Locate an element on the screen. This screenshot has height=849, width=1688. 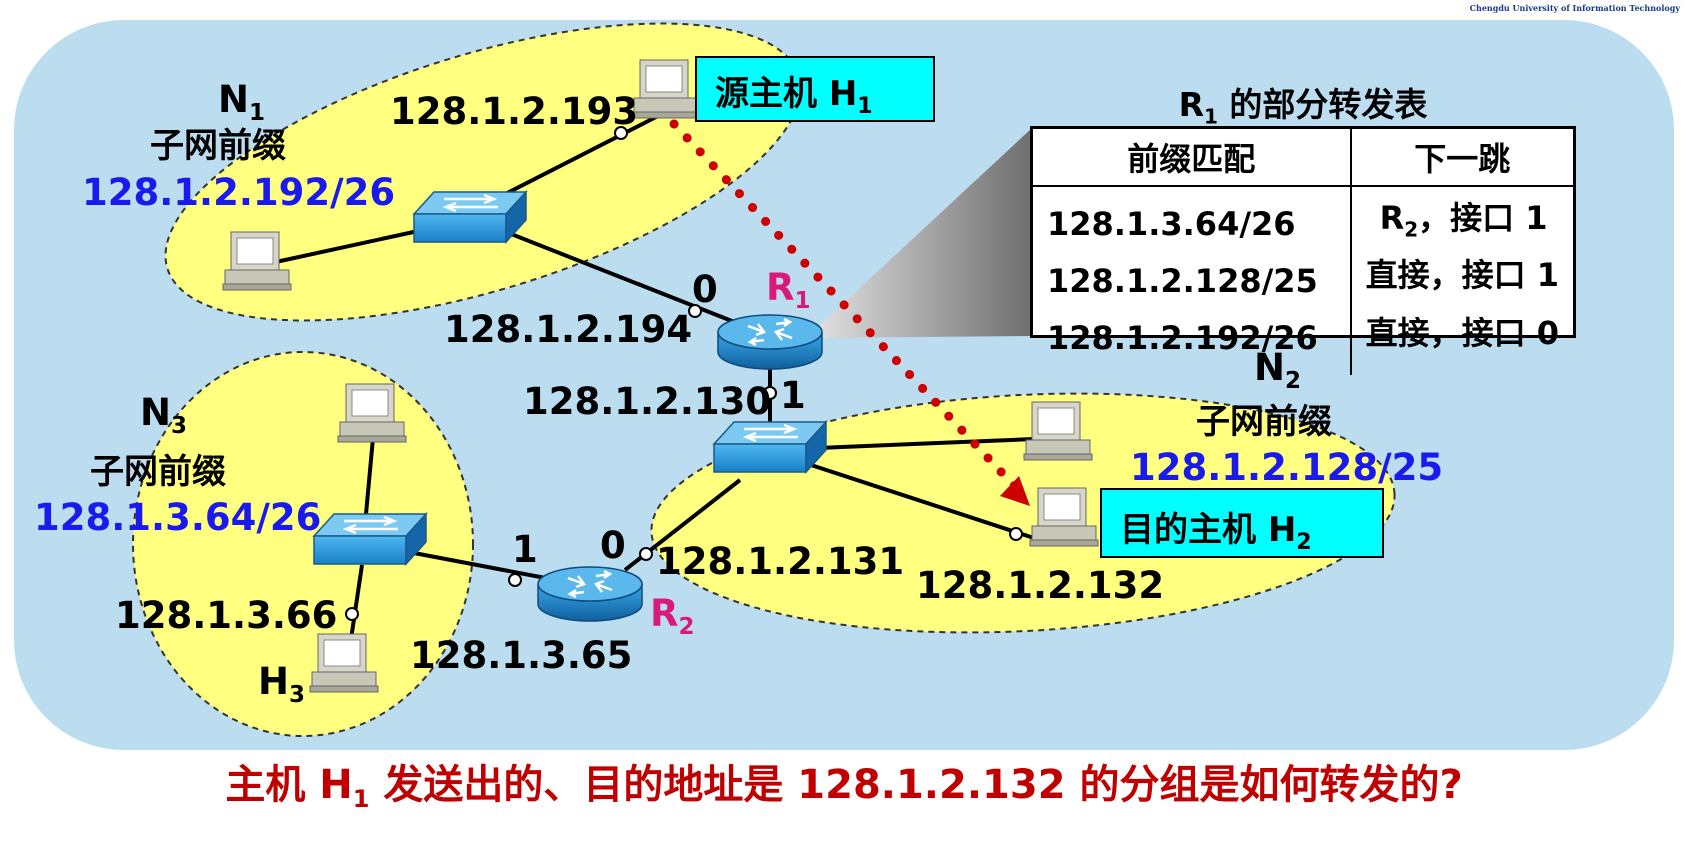
n3-prefix-label: 子网前缀 is located at coordinates (158, 472).